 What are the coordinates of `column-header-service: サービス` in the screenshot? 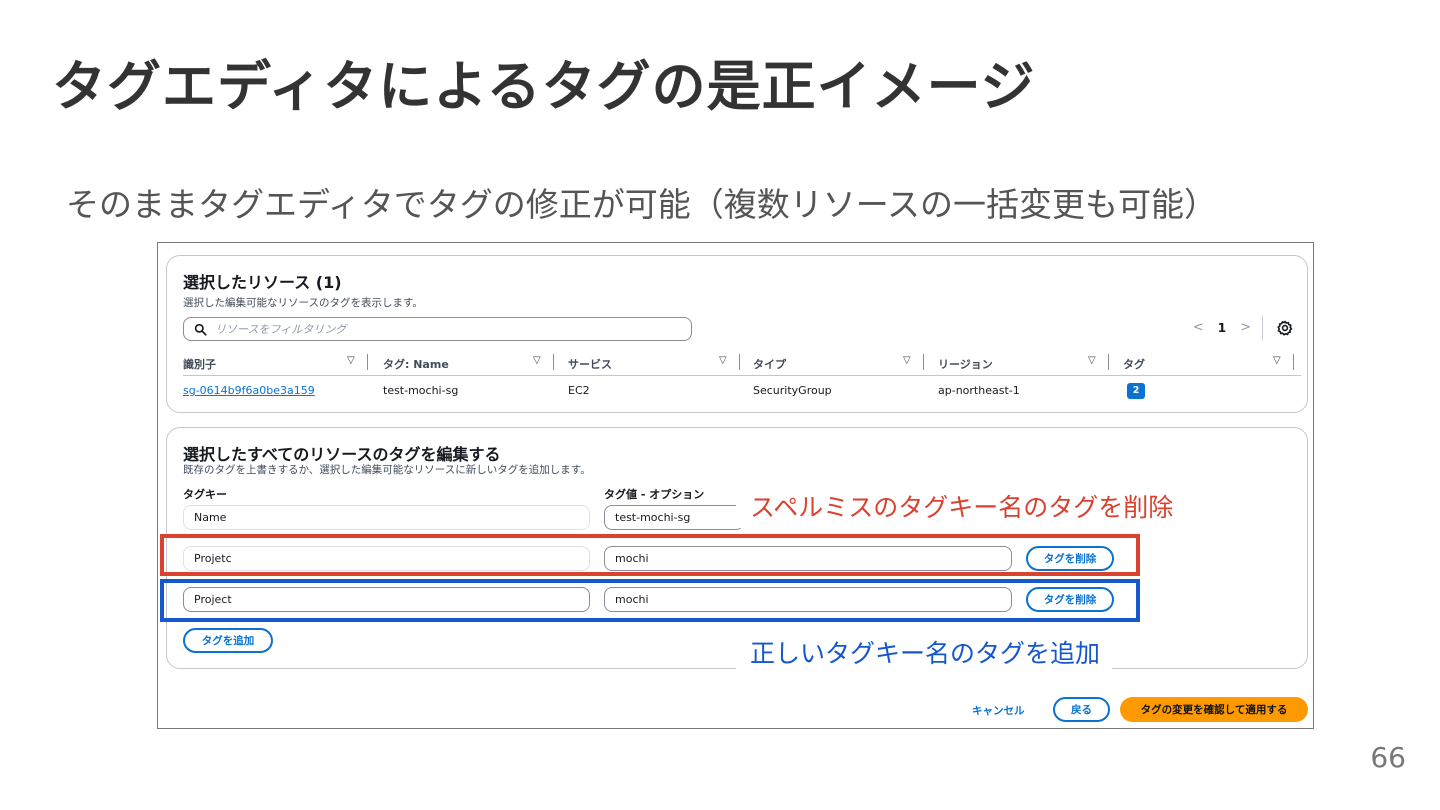 It's located at (590, 364).